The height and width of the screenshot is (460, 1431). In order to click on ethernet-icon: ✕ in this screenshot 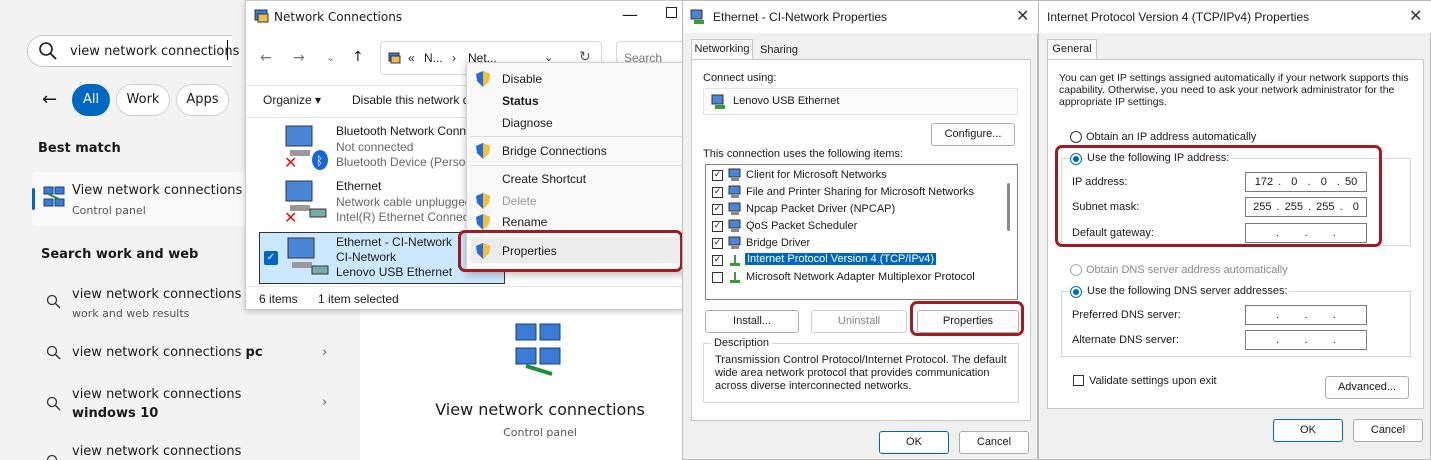, I will do `click(305, 202)`.